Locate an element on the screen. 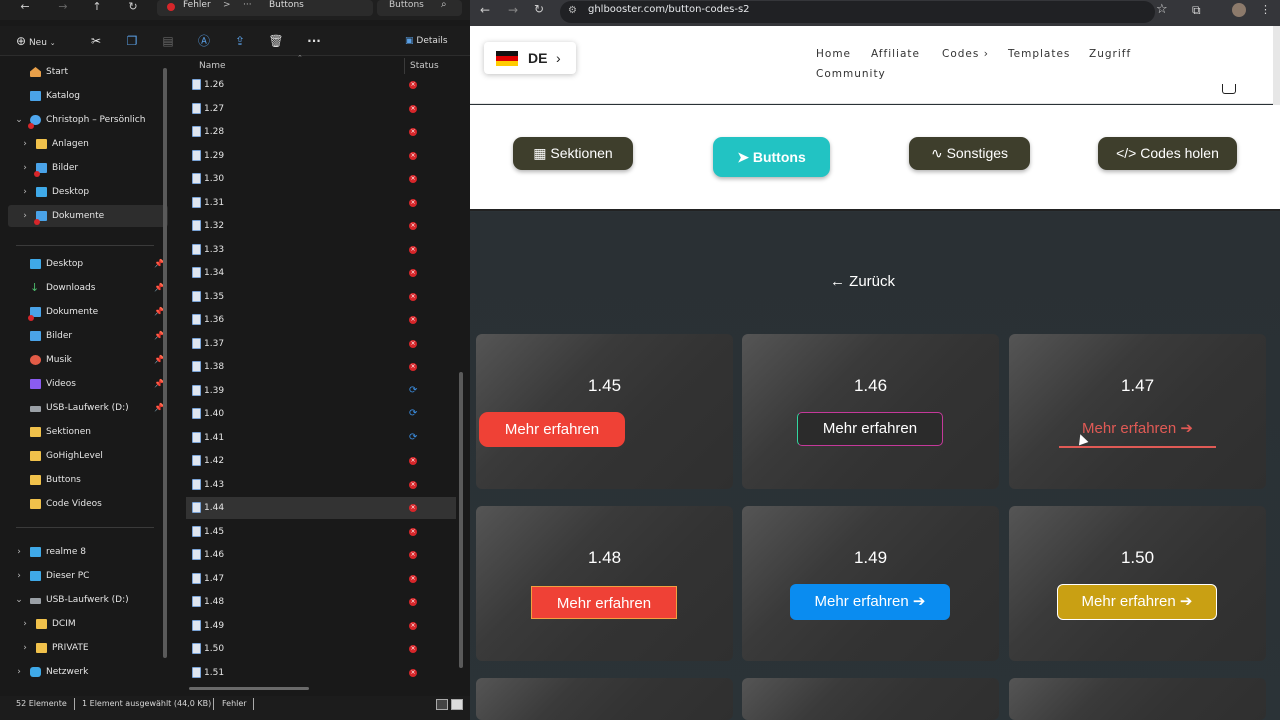  browser-menu-icon: ⋮ is located at coordinates (1265, 9).